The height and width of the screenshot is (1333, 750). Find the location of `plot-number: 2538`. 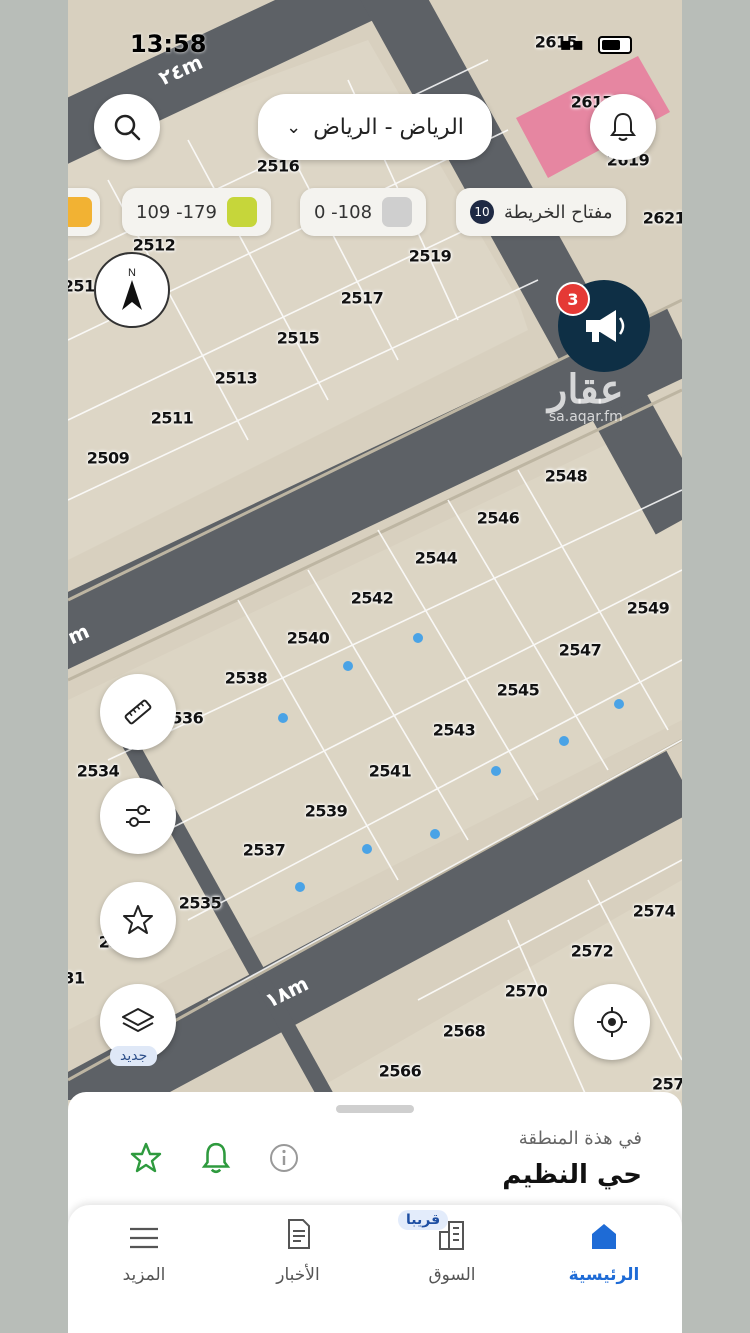

plot-number: 2538 is located at coordinates (246, 678).